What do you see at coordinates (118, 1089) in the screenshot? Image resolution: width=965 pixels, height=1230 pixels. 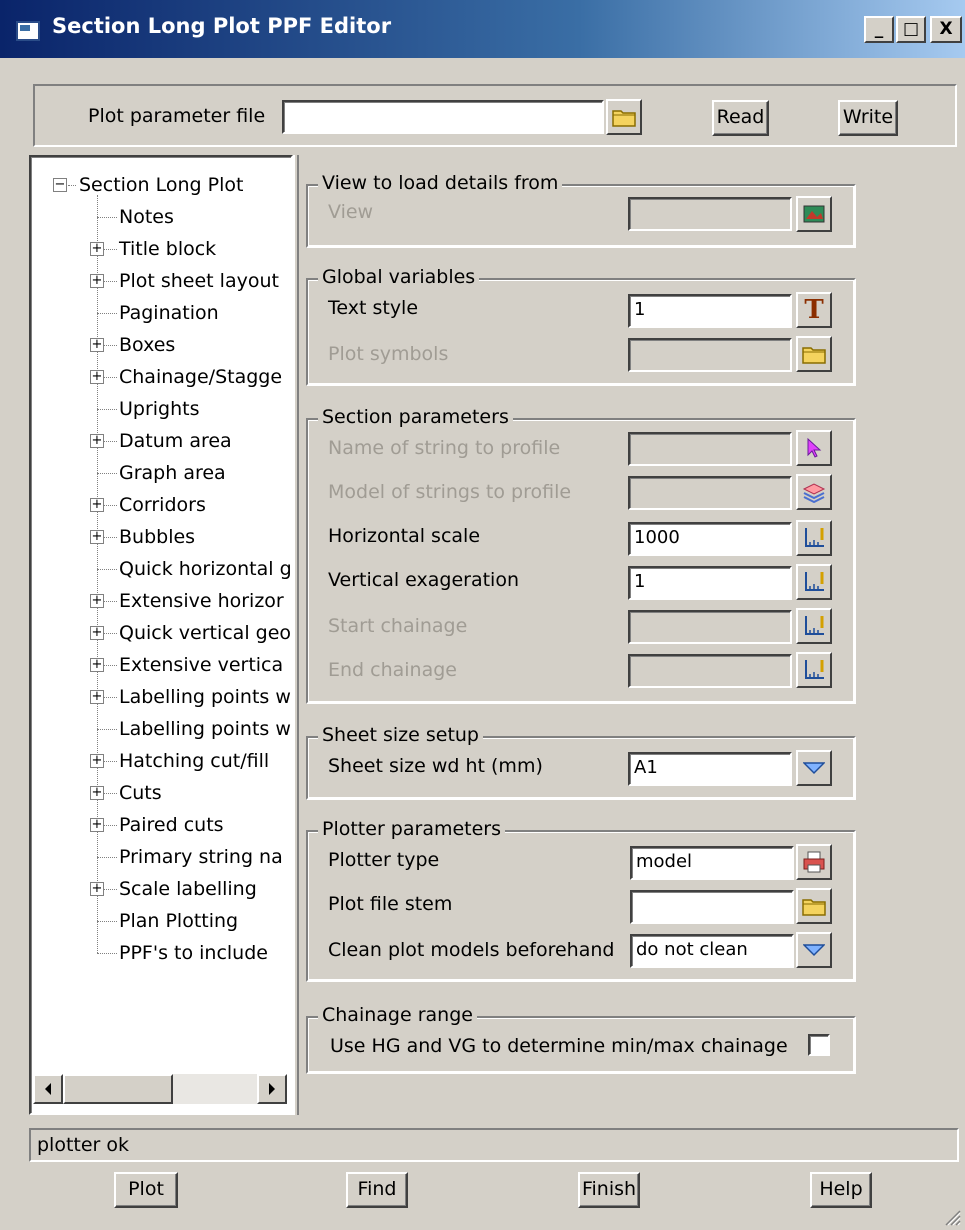 I see `scroll-thumb` at bounding box center [118, 1089].